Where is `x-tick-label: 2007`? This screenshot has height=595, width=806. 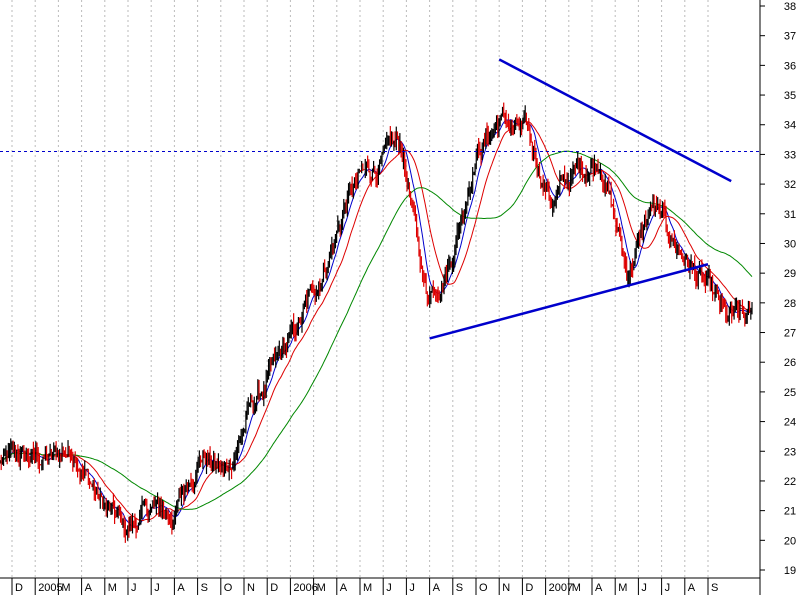
x-tick-label: 2007 is located at coordinates (561, 588).